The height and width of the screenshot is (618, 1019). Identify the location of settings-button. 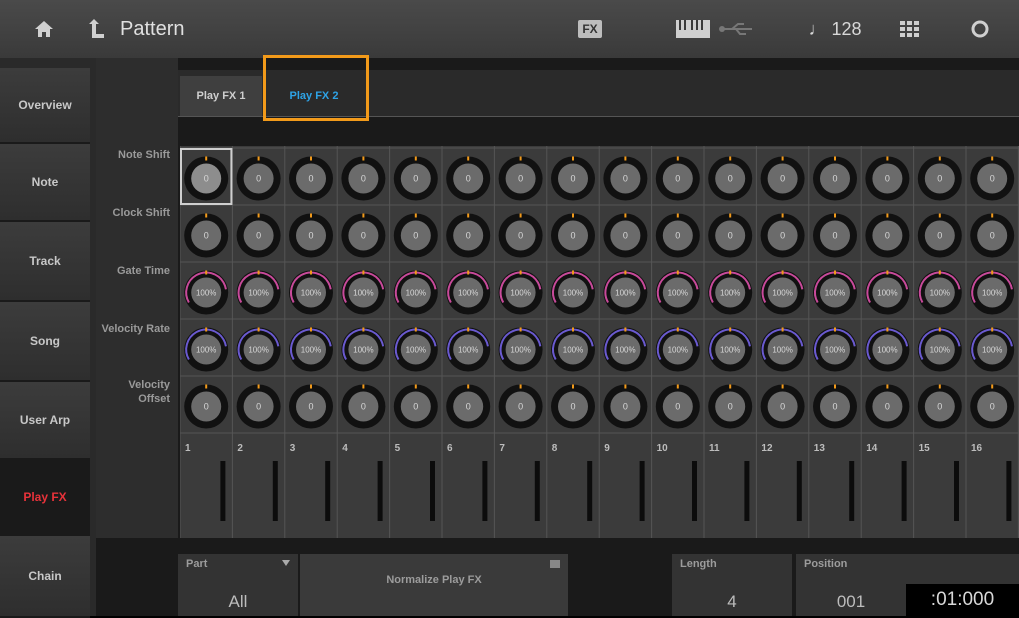
(979, 29).